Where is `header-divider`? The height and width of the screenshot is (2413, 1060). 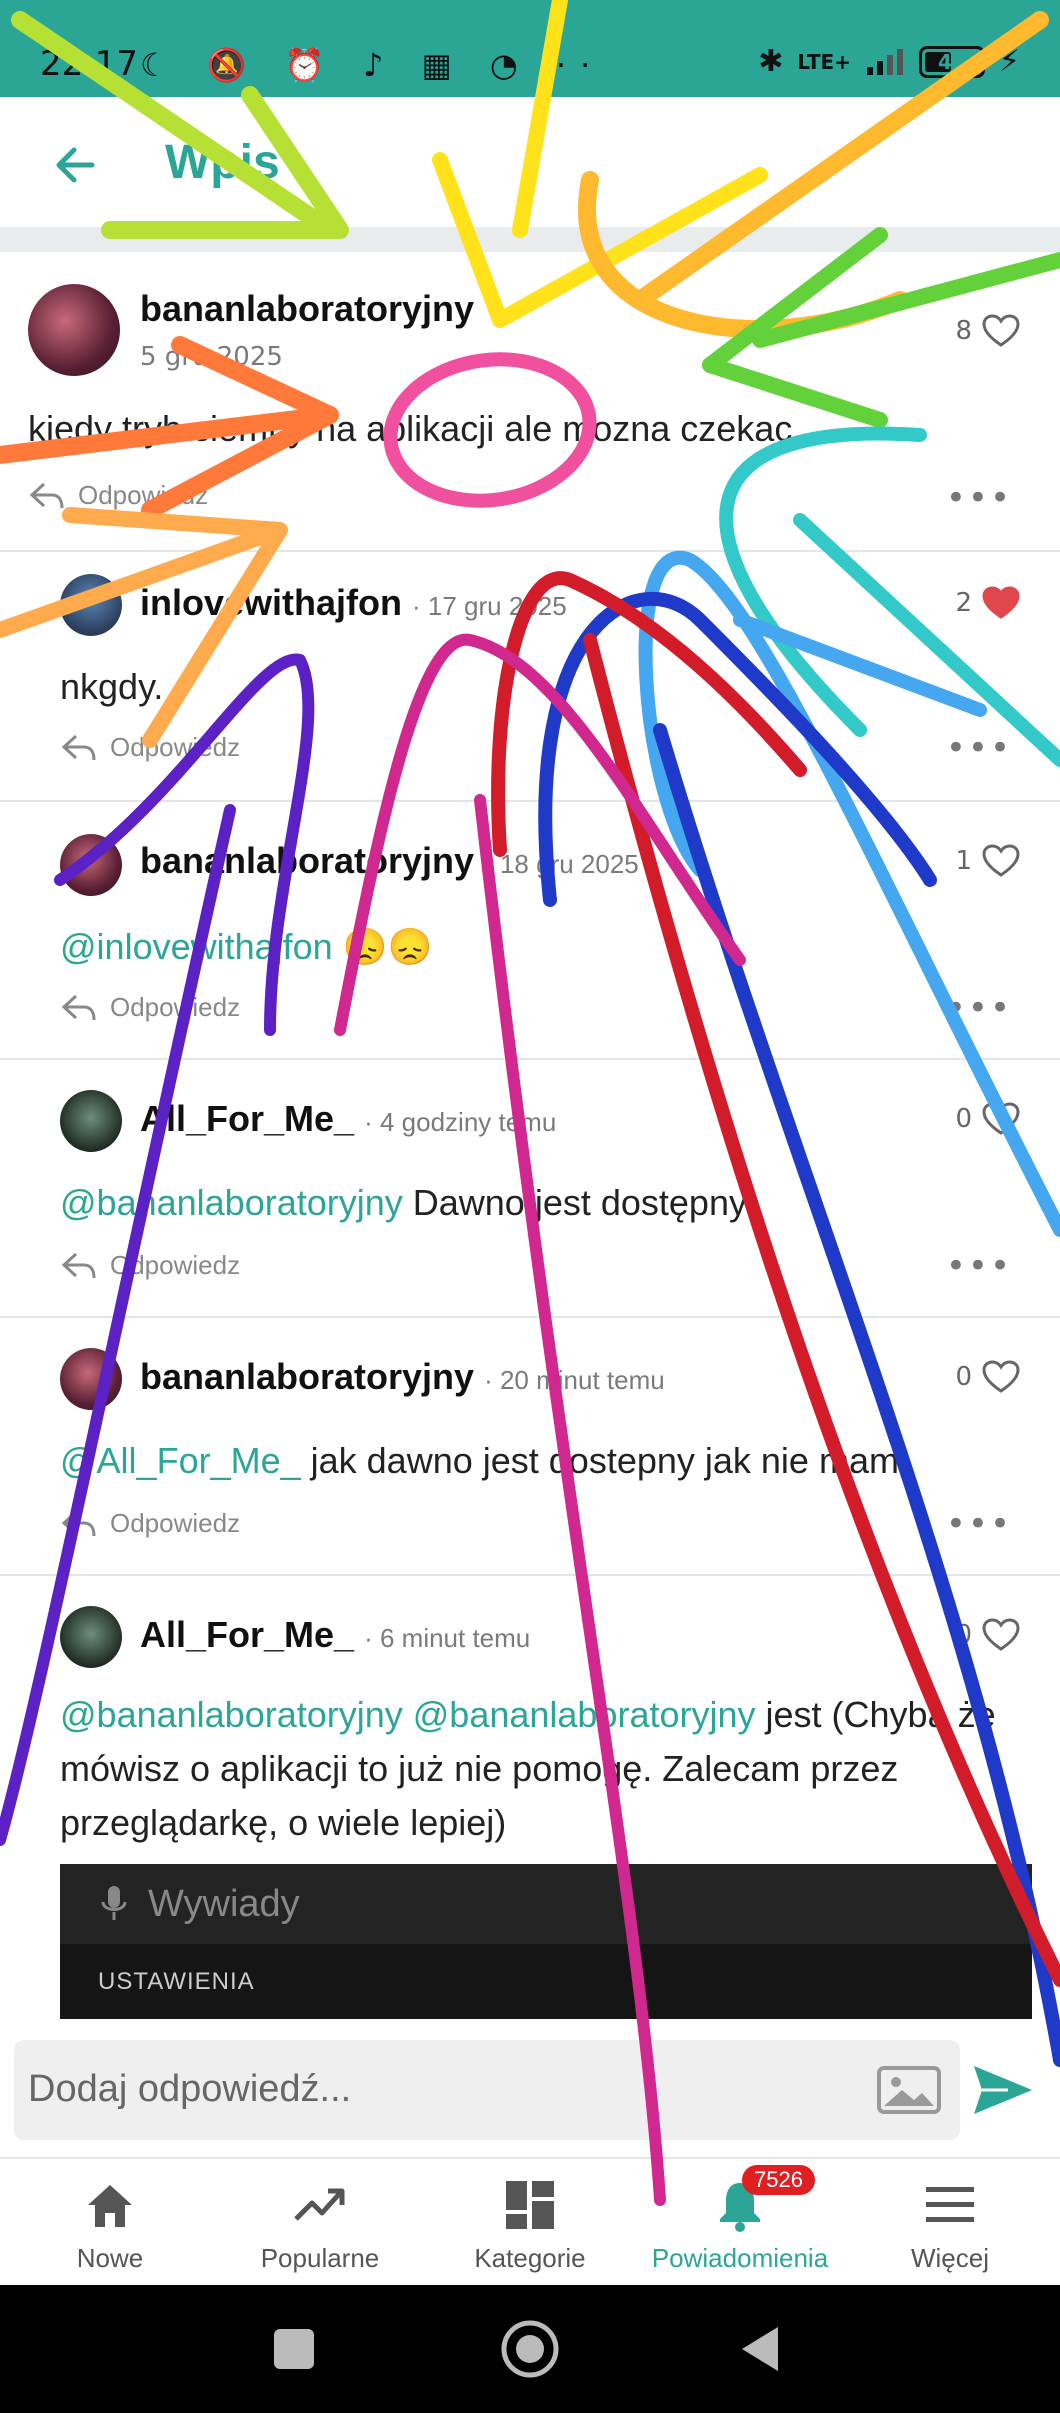
header-divider is located at coordinates (530, 239).